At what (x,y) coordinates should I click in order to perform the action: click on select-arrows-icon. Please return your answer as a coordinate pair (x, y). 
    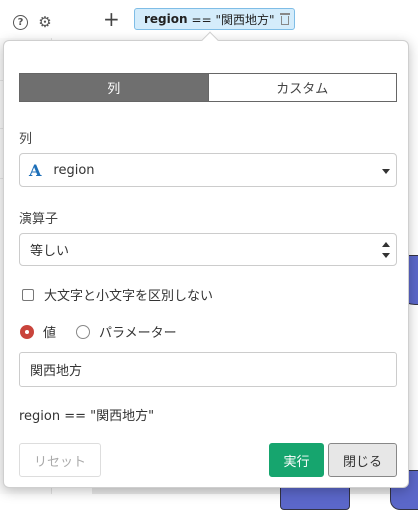
    Looking at the image, I should click on (386, 250).